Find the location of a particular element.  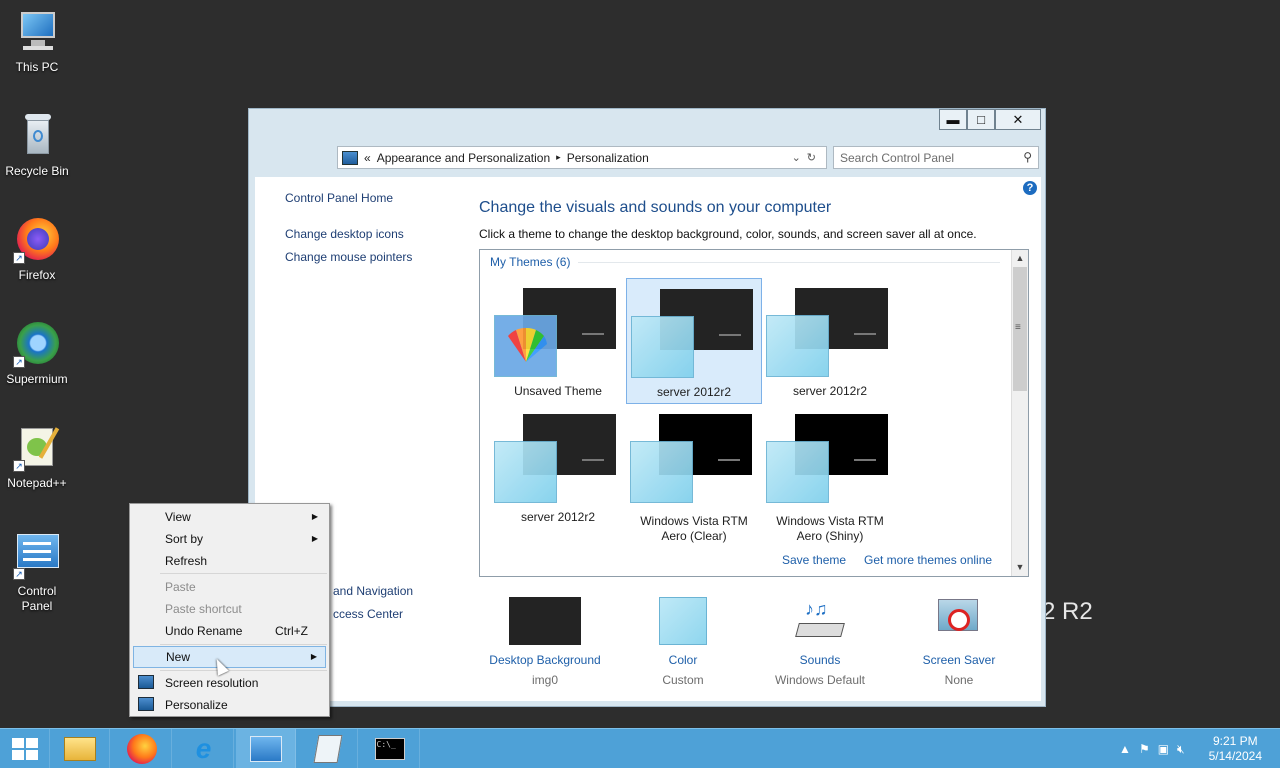

color-fan-icon is located at coordinates (525, 346).